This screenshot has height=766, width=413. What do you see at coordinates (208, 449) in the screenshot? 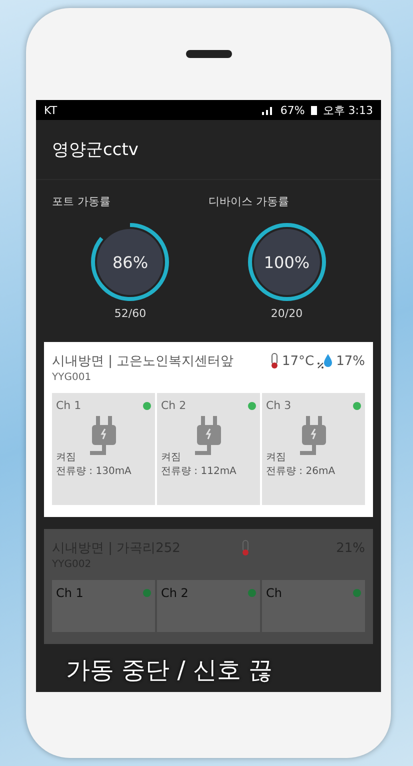
I see `channel-panel: Ch 2 켜짐 전류량 : 112mA` at bounding box center [208, 449].